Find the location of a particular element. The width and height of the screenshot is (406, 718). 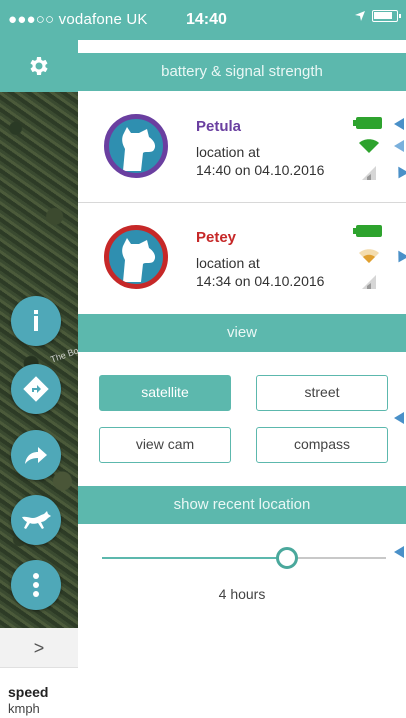

more-vert-icon is located at coordinates (36, 585).